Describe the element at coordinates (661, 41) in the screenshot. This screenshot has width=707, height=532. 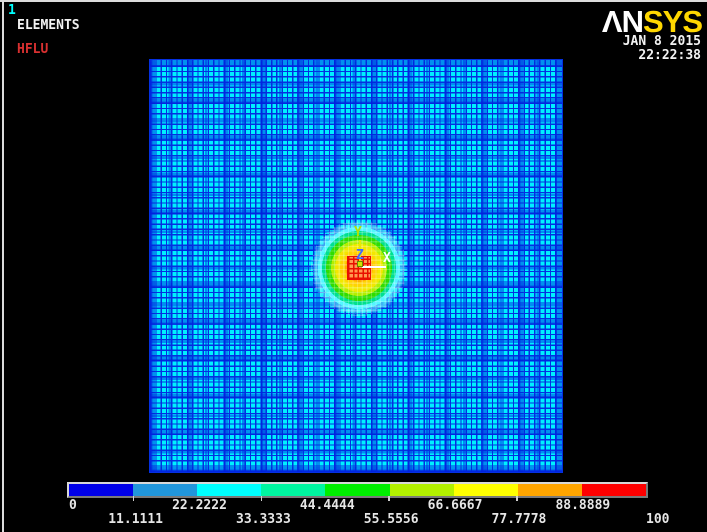
I see `date-stamp: JAN 8 2015` at that location.